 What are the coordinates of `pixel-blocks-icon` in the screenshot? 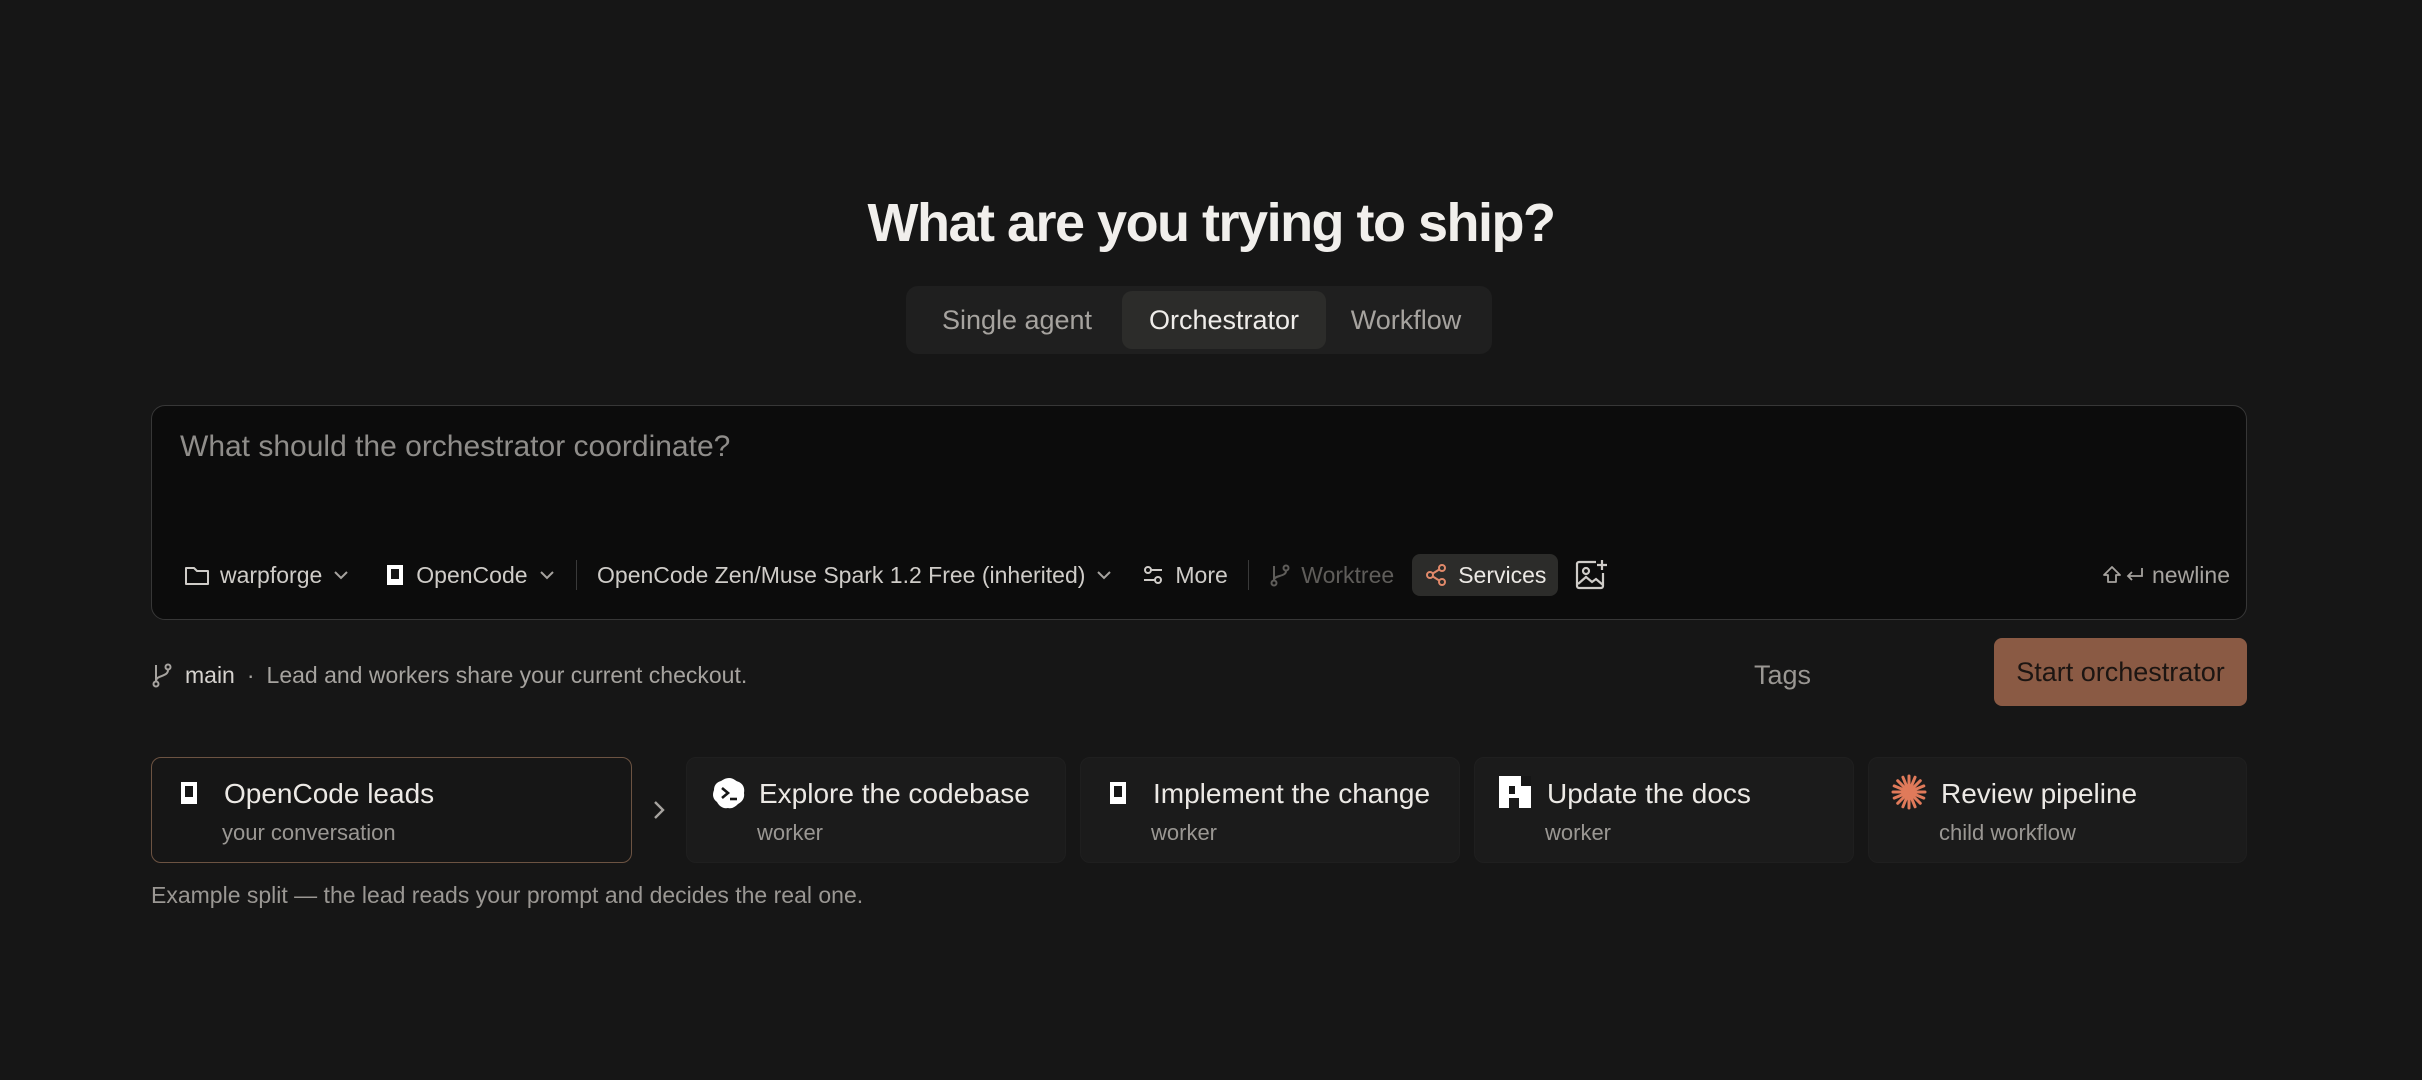 It's located at (1515, 792).